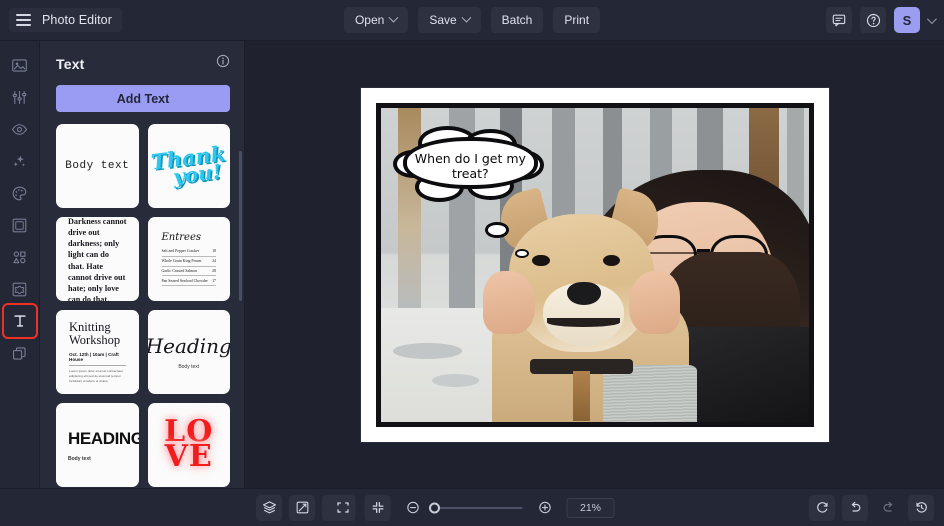 This screenshot has height=526, width=944. Describe the element at coordinates (20, 289) in the screenshot. I see `rail-item-cutout` at that location.